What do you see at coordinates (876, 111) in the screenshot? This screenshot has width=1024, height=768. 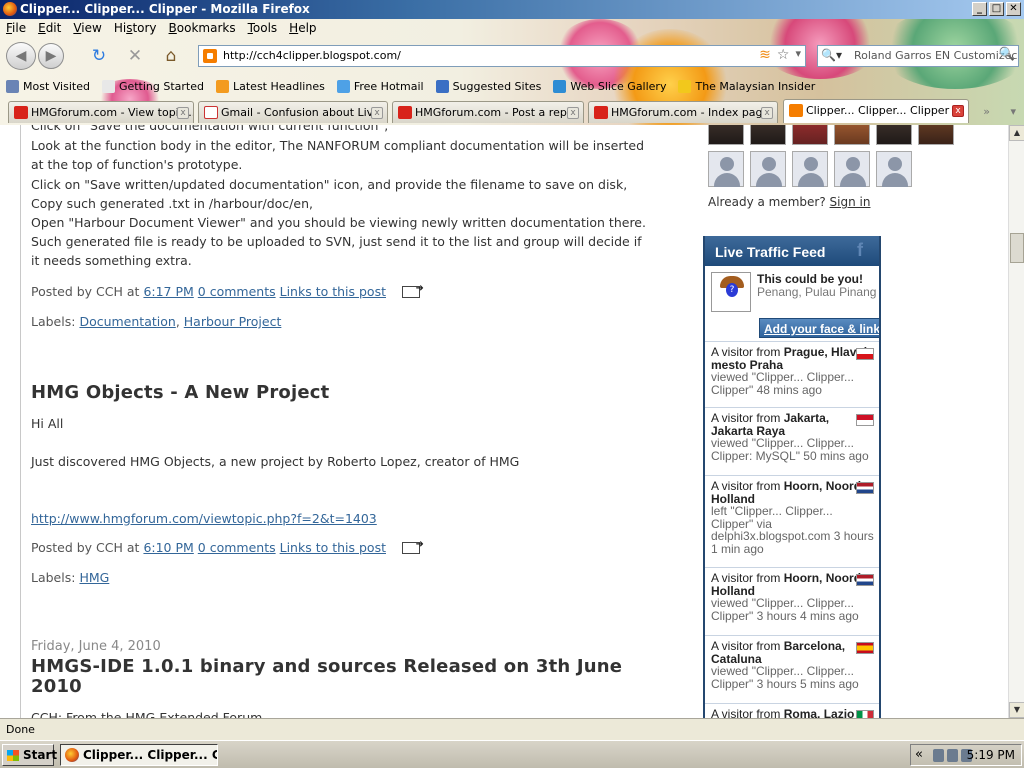 I see `tab-clipper-blog: Clipper... Clipper... Clipper x` at bounding box center [876, 111].